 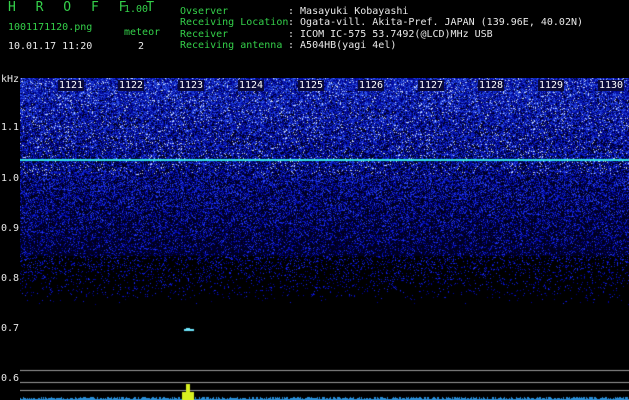 What do you see at coordinates (10, 127) in the screenshot?
I see `y-tick-label: 1.1` at bounding box center [10, 127].